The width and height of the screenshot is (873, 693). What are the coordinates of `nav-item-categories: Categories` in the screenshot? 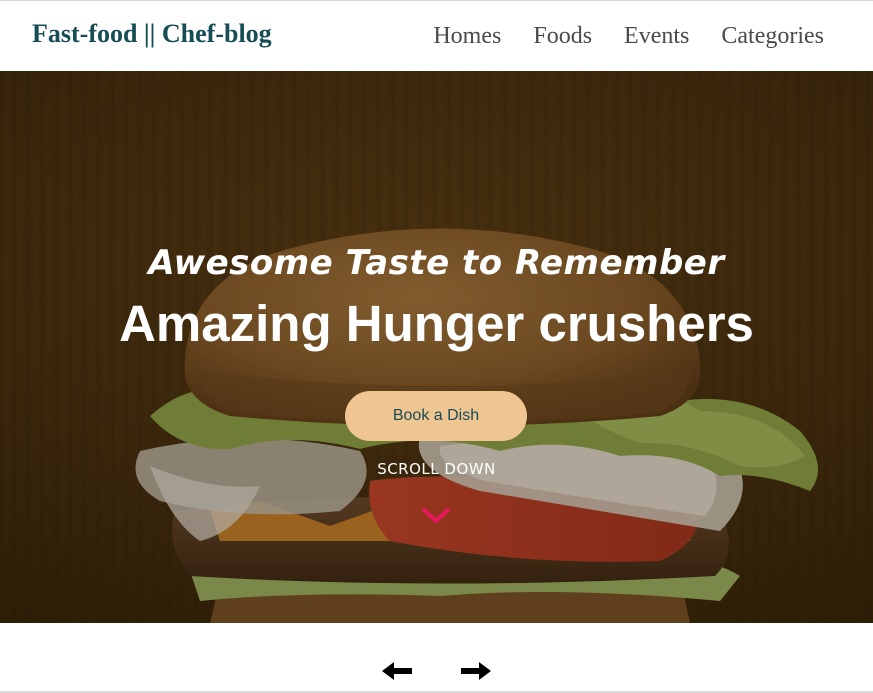 It's located at (772, 36).